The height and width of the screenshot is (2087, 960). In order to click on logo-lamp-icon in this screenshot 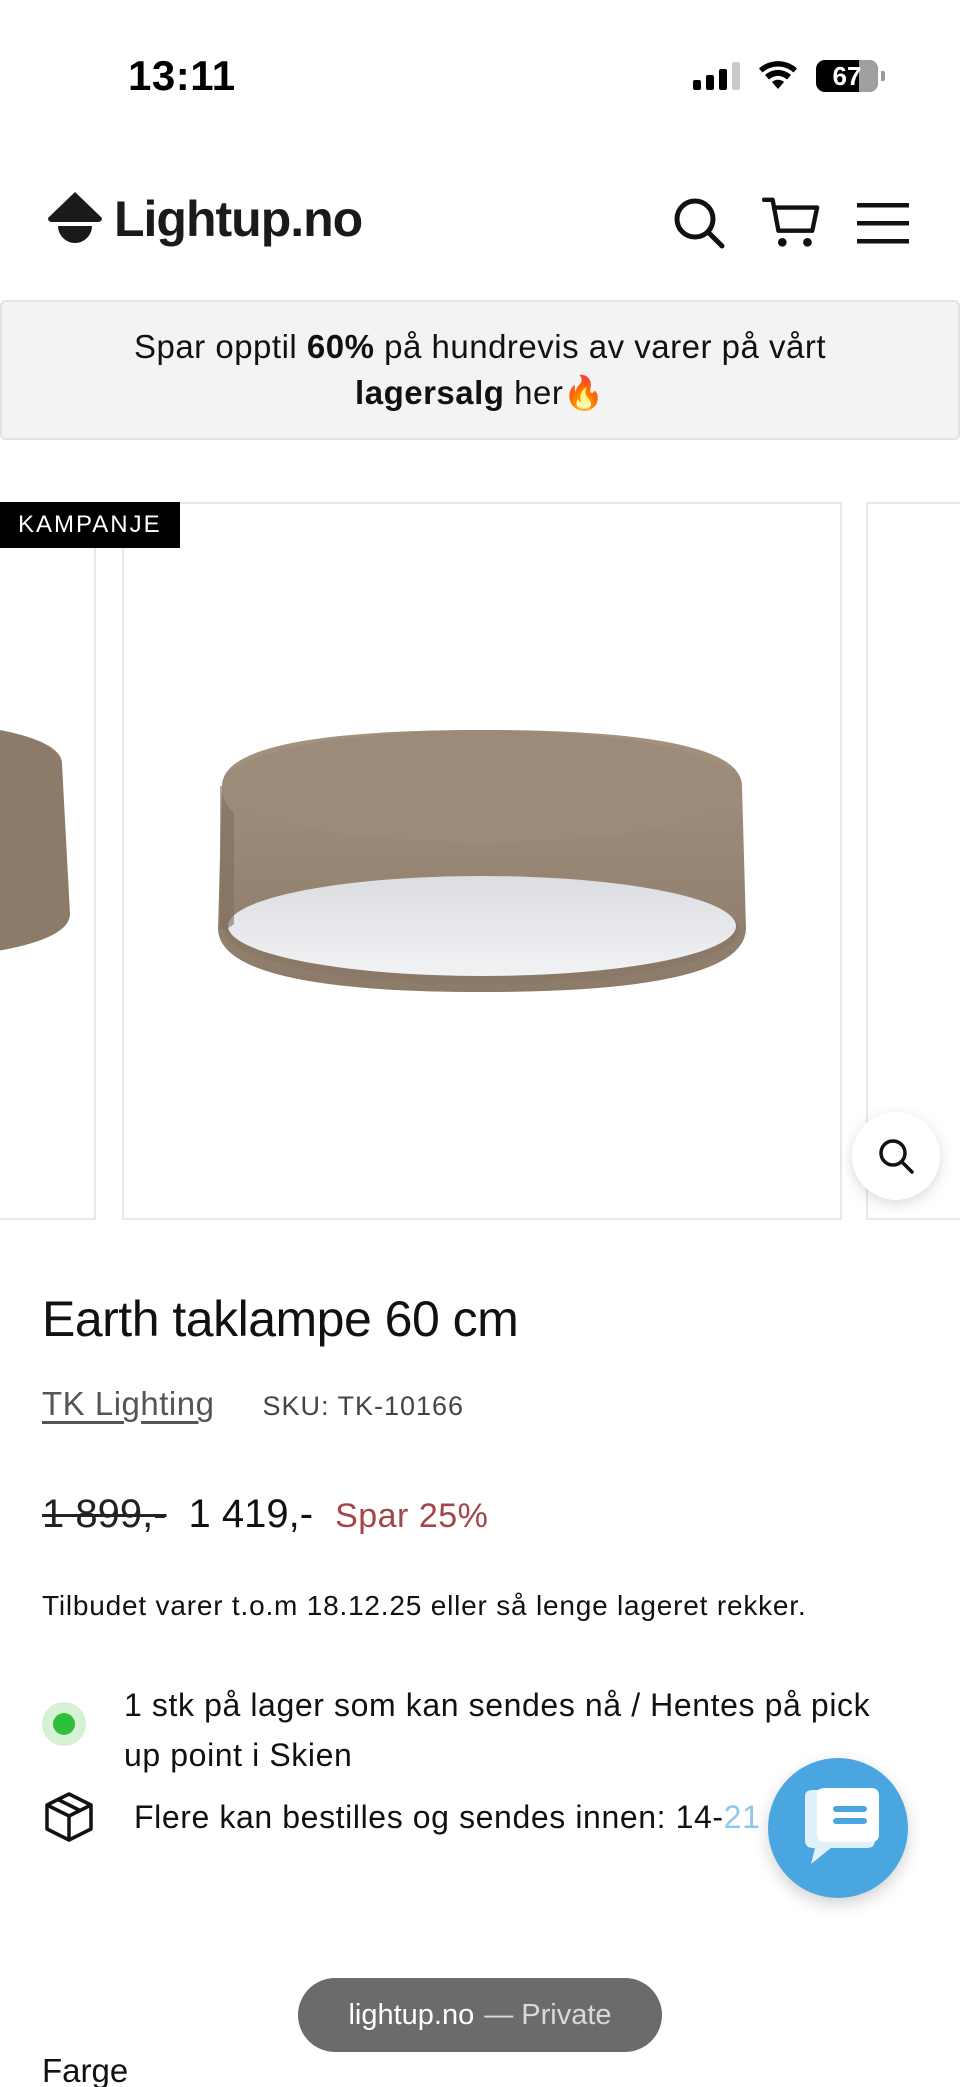, I will do `click(75, 217)`.